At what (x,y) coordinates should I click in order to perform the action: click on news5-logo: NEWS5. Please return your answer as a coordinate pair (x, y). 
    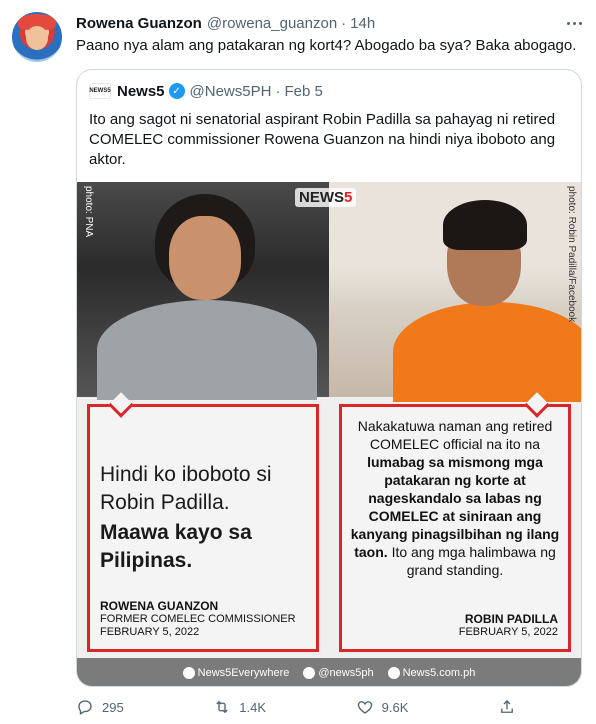
    Looking at the image, I should click on (326, 197).